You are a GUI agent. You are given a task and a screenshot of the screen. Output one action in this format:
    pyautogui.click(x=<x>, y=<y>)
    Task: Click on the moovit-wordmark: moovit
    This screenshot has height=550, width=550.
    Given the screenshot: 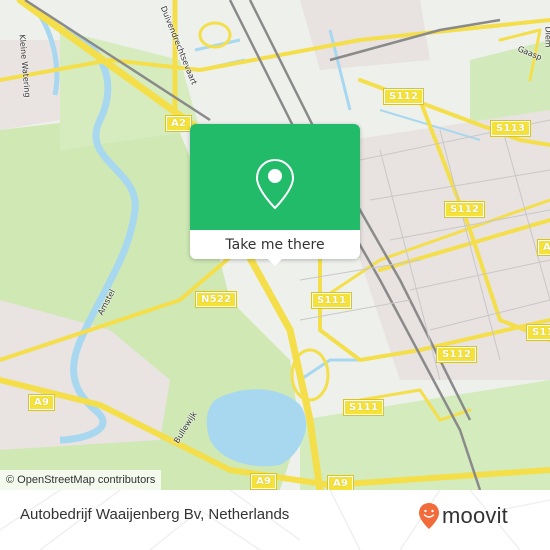 What is the action you would take?
    pyautogui.click(x=475, y=515)
    